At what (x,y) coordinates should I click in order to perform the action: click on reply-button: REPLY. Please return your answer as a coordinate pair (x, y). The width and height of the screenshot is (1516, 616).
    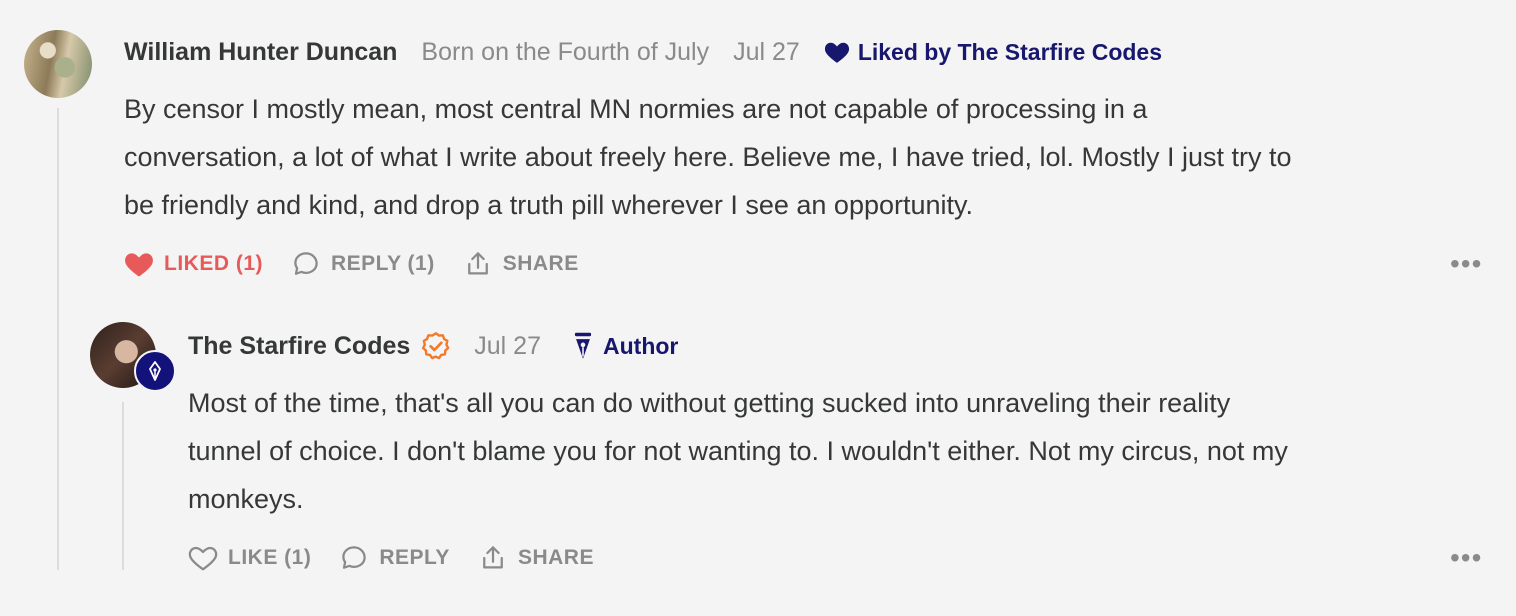
    Looking at the image, I should click on (394, 558).